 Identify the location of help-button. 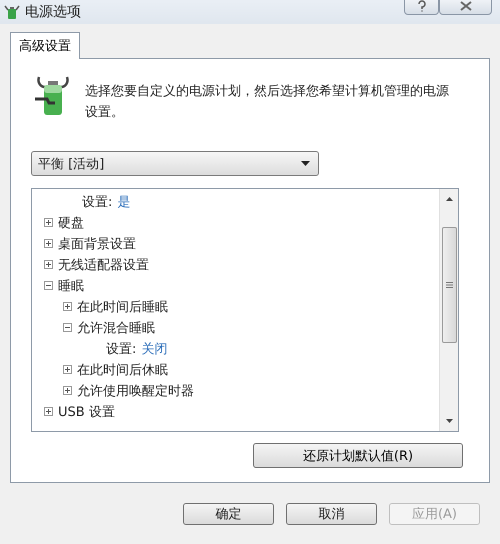
(421, 7).